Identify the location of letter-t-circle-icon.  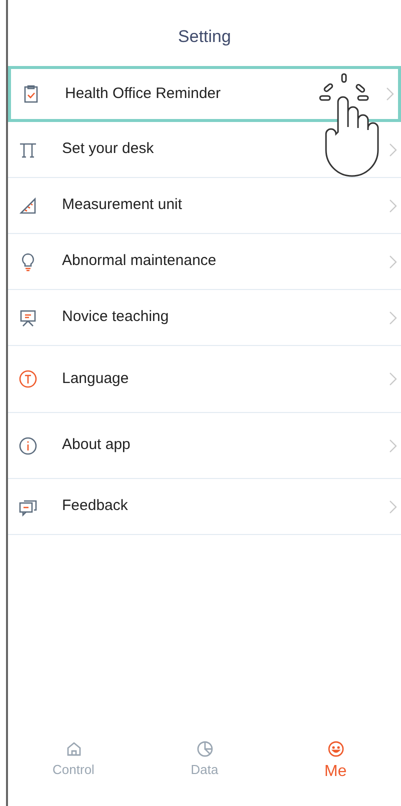
(28, 379).